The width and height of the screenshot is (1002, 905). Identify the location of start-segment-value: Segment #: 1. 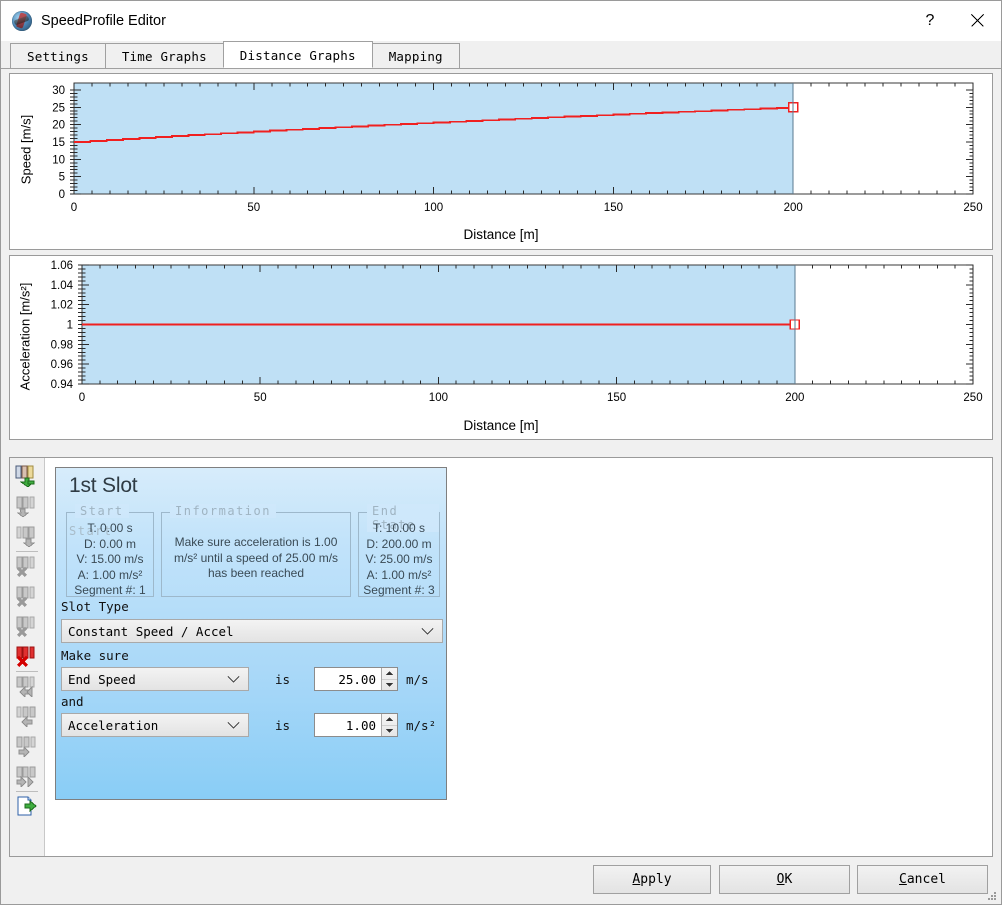
(110, 590).